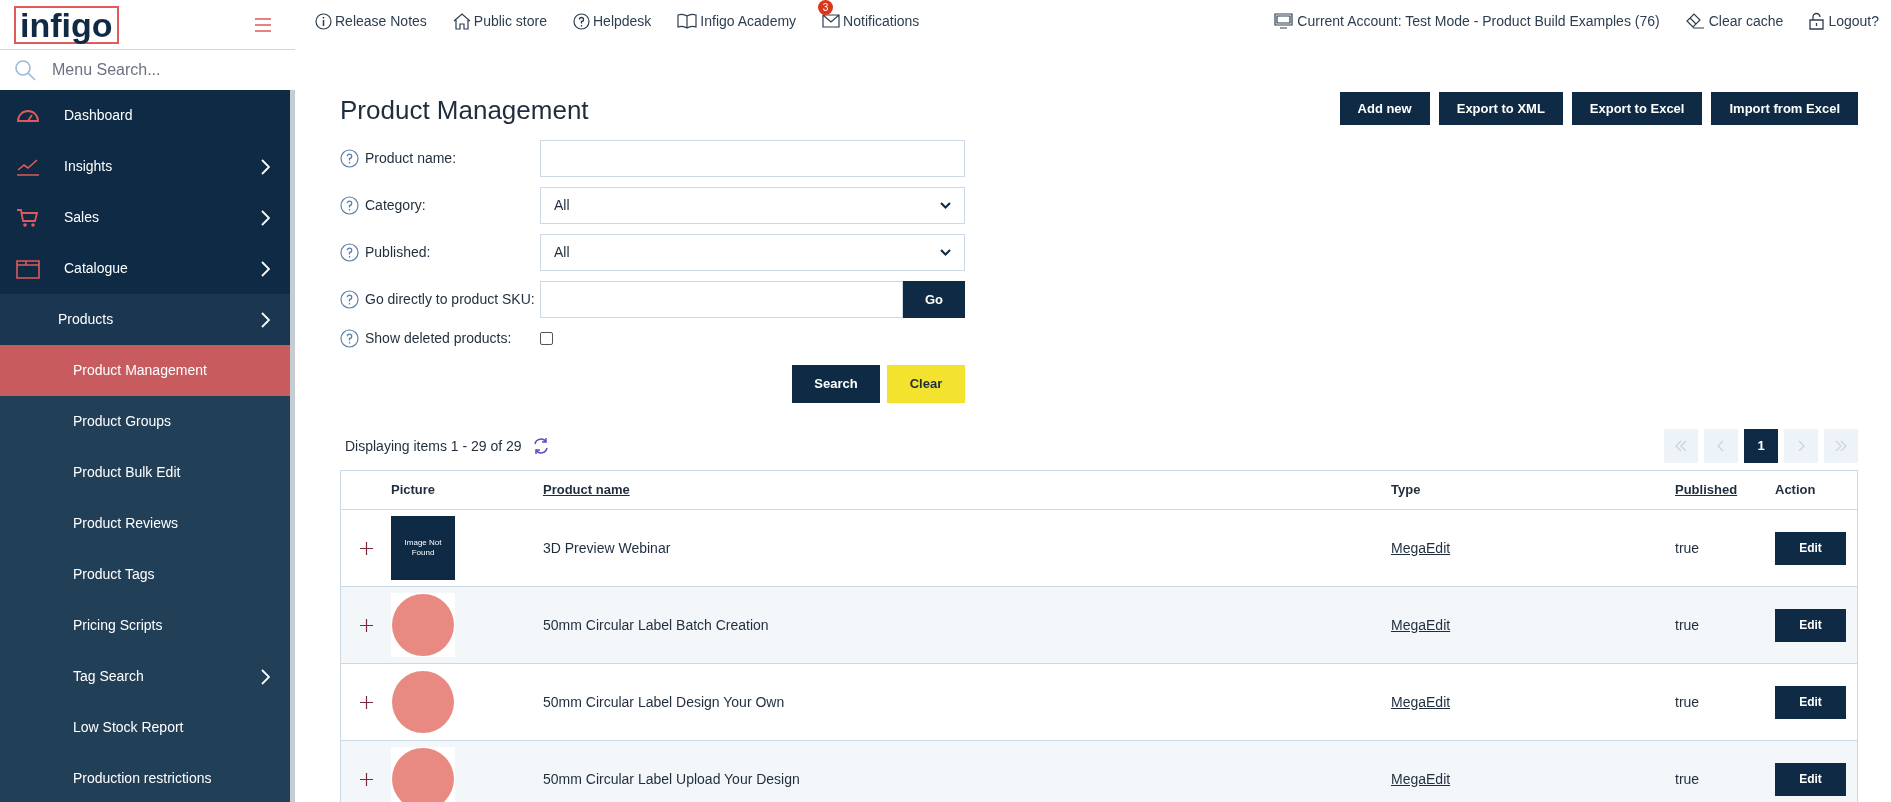 This screenshot has height=802, width=1891. Describe the element at coordinates (1384, 108) in the screenshot. I see `header-button: Add new` at that location.